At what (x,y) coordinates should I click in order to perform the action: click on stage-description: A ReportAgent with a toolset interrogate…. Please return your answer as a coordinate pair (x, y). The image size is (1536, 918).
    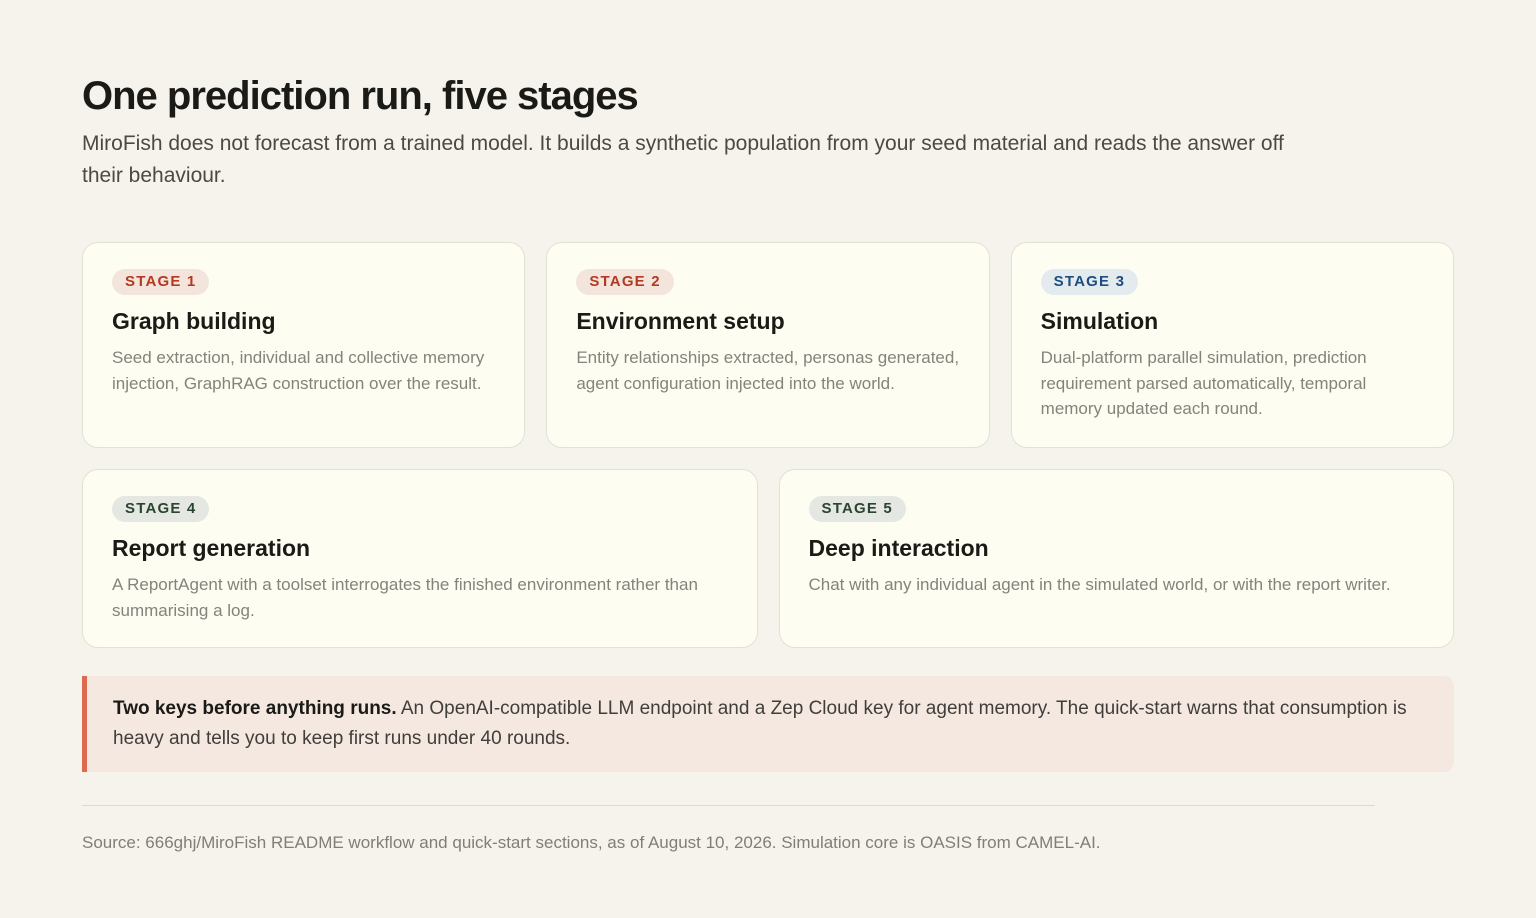
    Looking at the image, I should click on (405, 597).